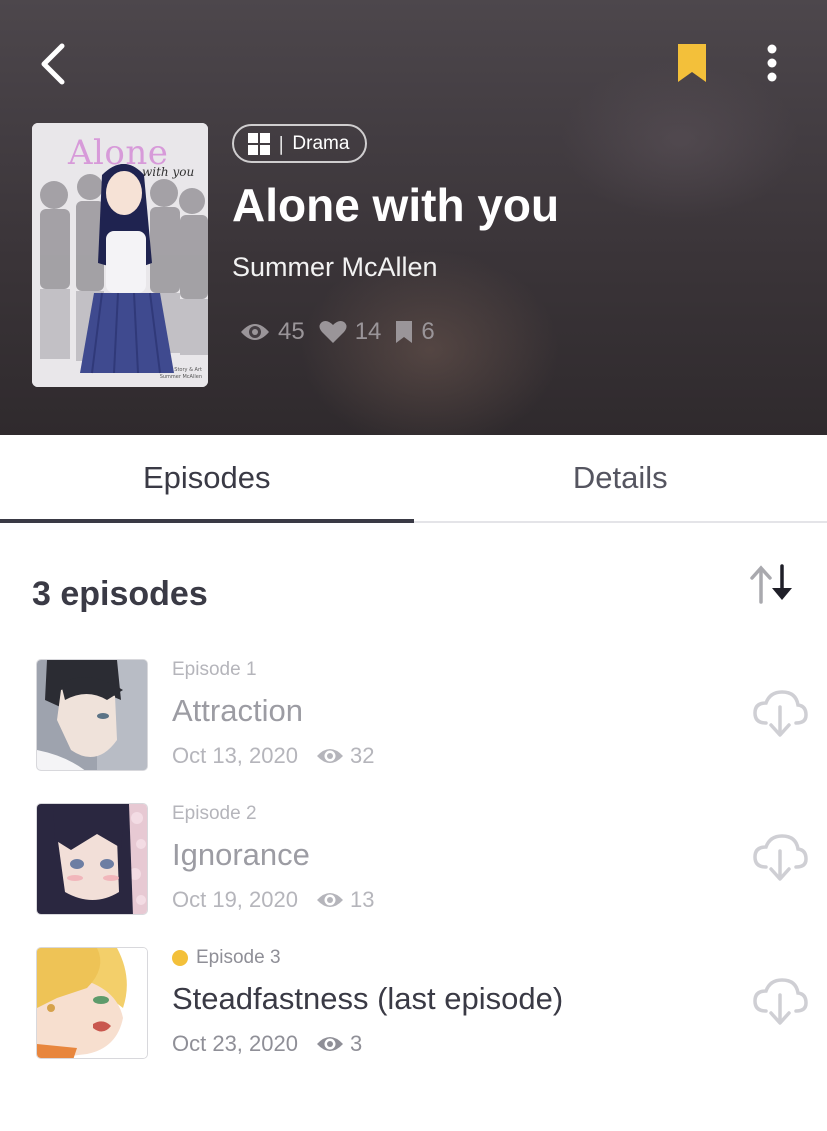 The width and height of the screenshot is (827, 1131). I want to click on episode-row: Episode 2 Ignorance Oct 19, 2020 13, so click(422, 863).